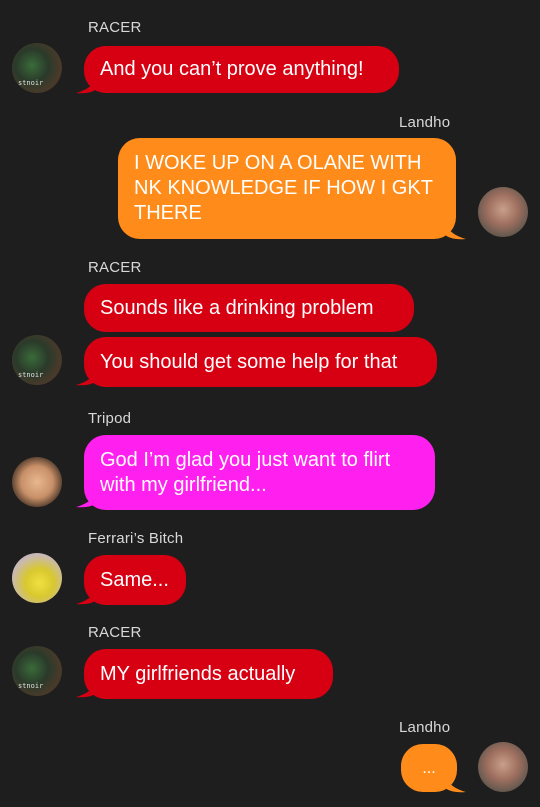  Describe the element at coordinates (37, 578) in the screenshot. I see `avatar-ferrari` at that location.